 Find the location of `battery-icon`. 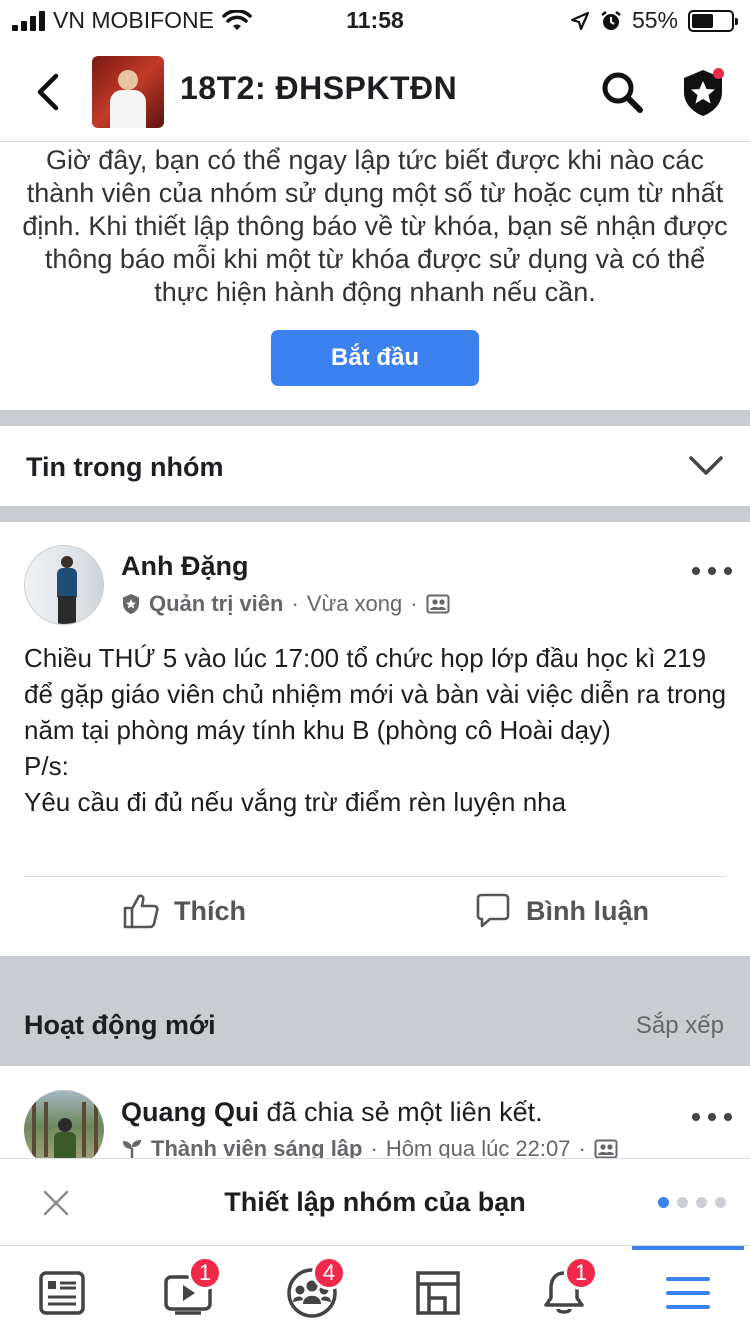

battery-icon is located at coordinates (713, 20).